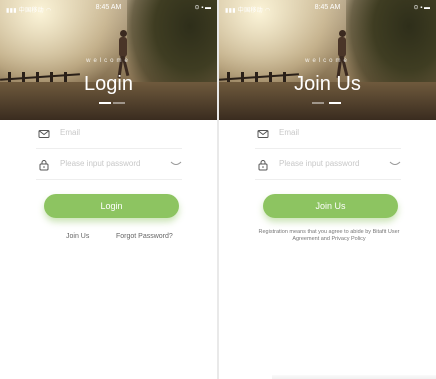  I want to click on forgot-password-link: Forgot Password?, so click(144, 236).